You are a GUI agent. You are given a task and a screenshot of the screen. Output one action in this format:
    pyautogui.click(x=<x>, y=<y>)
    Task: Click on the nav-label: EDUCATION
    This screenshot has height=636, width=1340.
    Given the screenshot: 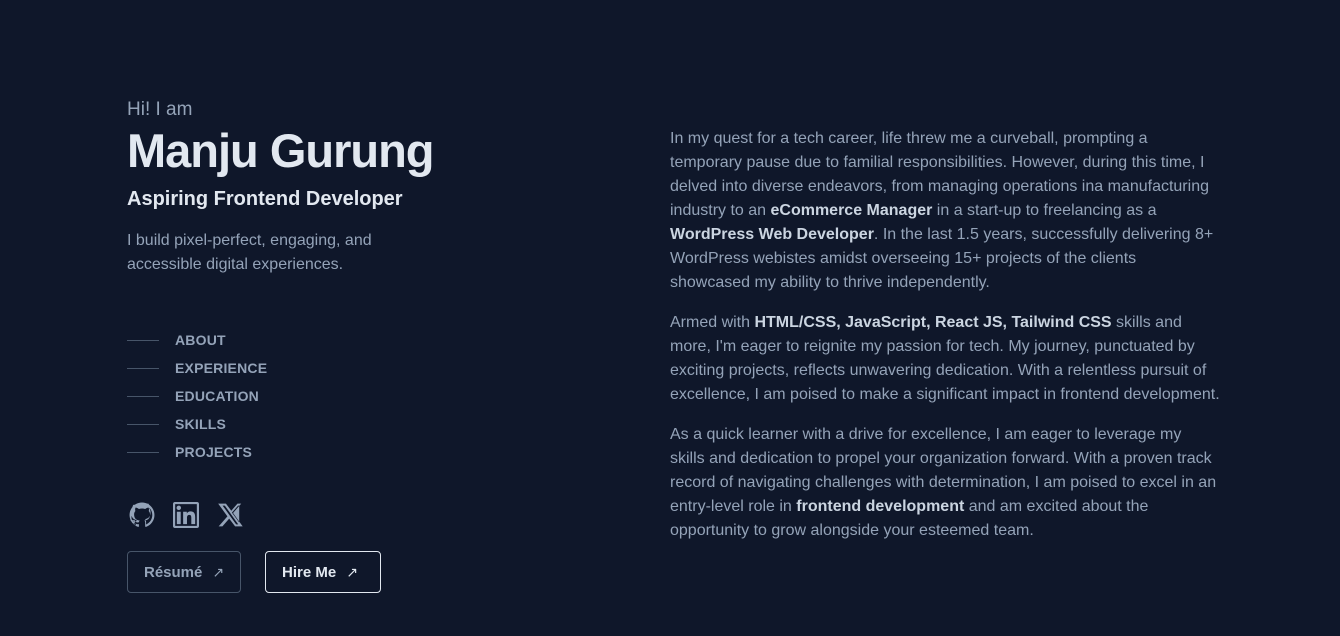 What is the action you would take?
    pyautogui.click(x=217, y=396)
    